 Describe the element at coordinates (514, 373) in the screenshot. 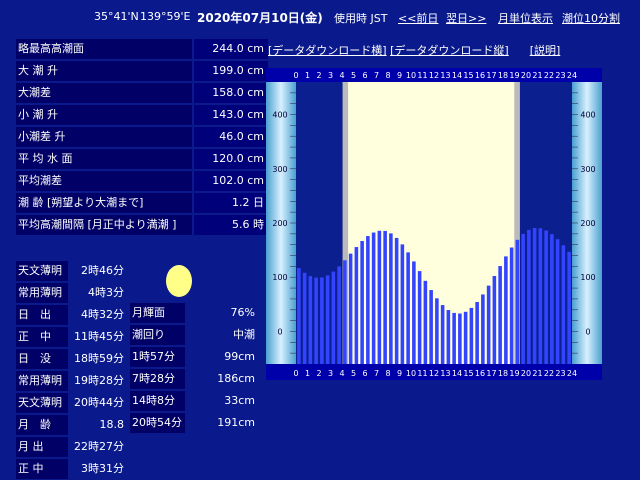

I see `x-tick-bottom: 19` at that location.